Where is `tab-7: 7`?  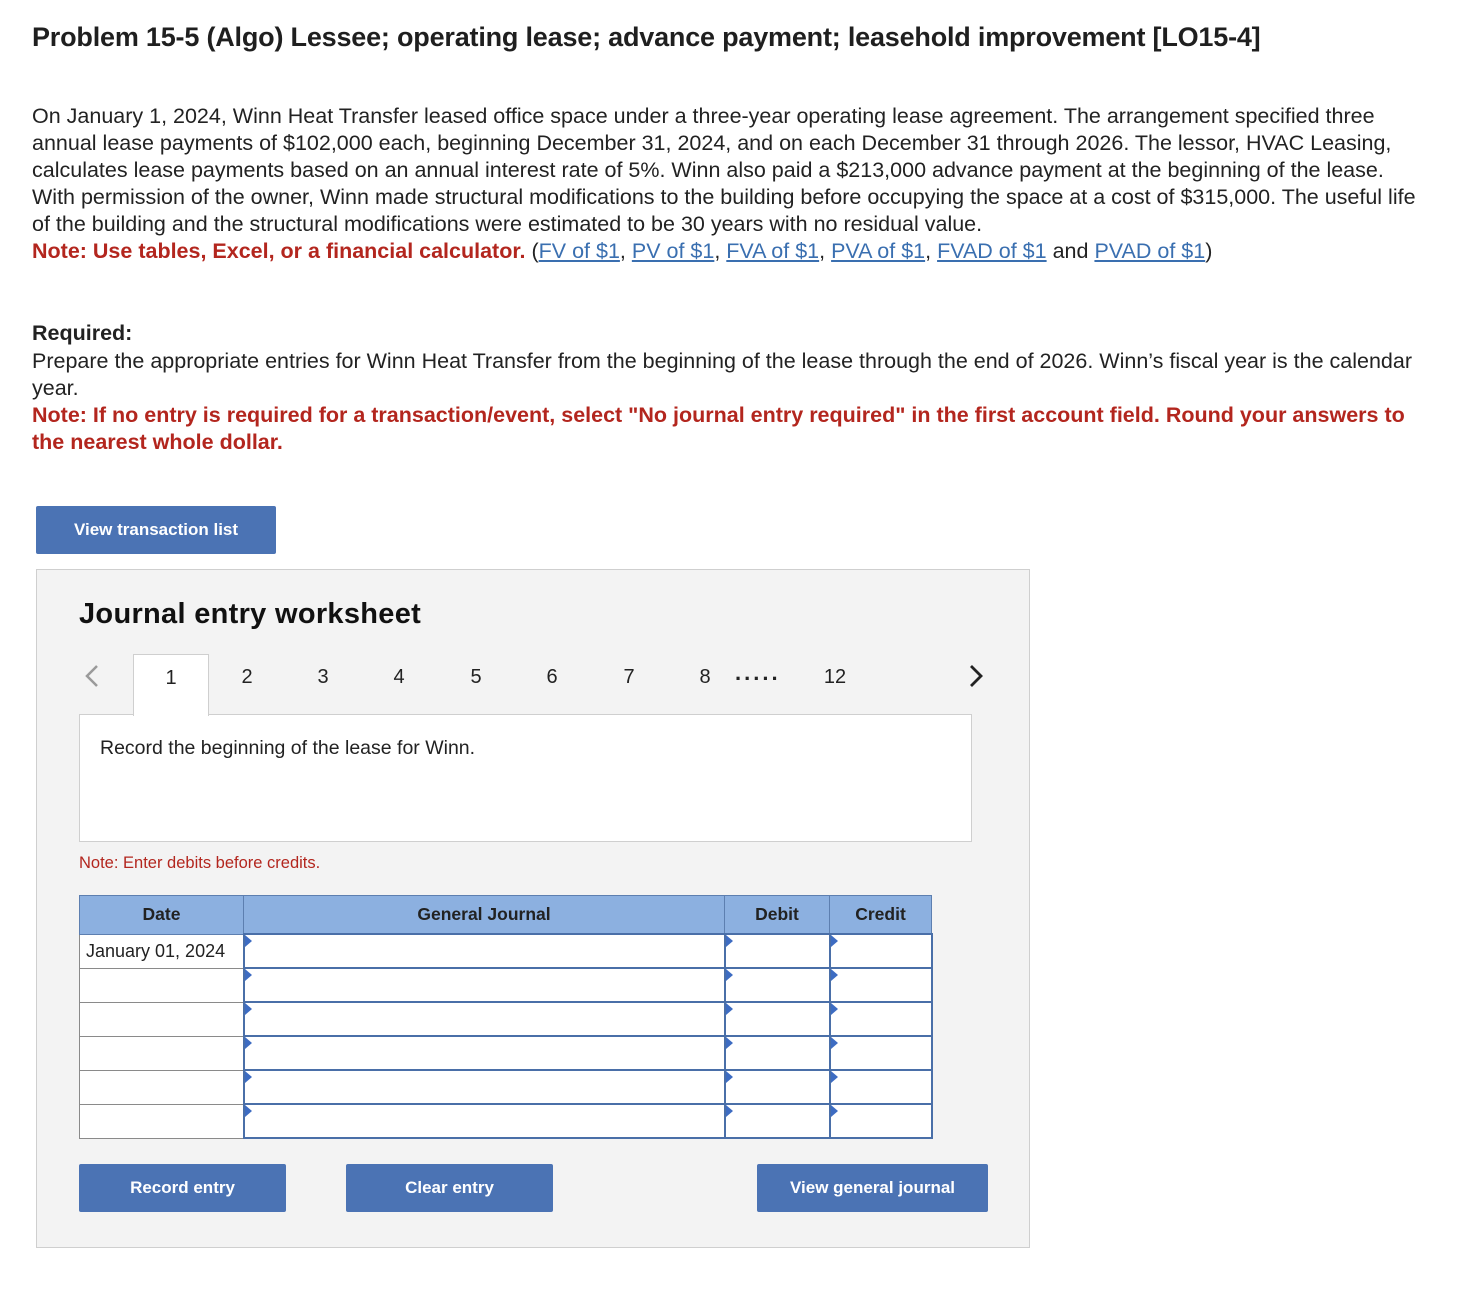
tab-7: 7 is located at coordinates (629, 684).